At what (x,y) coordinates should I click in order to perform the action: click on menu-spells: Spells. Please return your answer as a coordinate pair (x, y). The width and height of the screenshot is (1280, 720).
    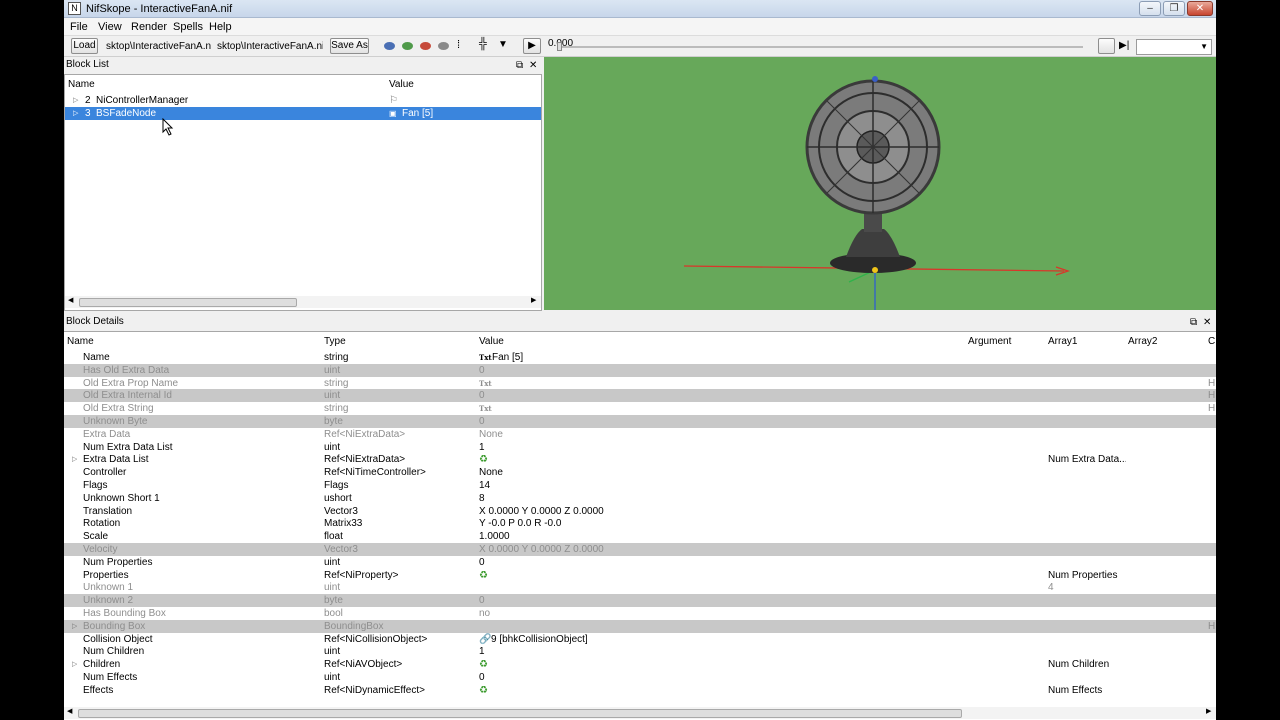
    Looking at the image, I should click on (188, 27).